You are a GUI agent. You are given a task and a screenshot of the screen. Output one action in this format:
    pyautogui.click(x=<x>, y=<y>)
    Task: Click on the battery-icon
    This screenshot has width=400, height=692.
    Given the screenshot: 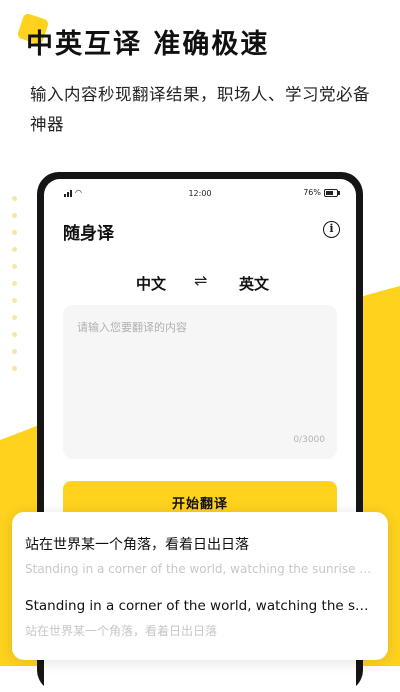 What is the action you would take?
    pyautogui.click(x=332, y=192)
    